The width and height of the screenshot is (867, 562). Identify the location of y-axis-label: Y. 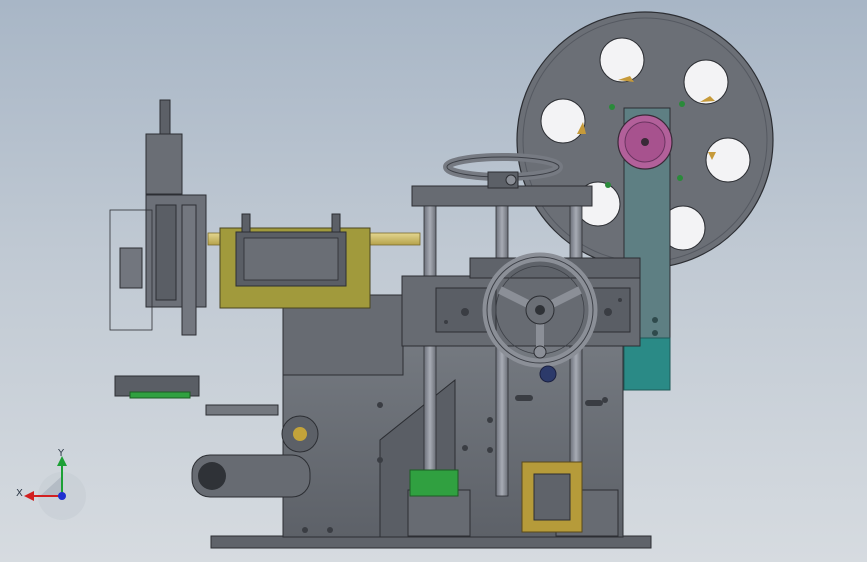
(61, 453).